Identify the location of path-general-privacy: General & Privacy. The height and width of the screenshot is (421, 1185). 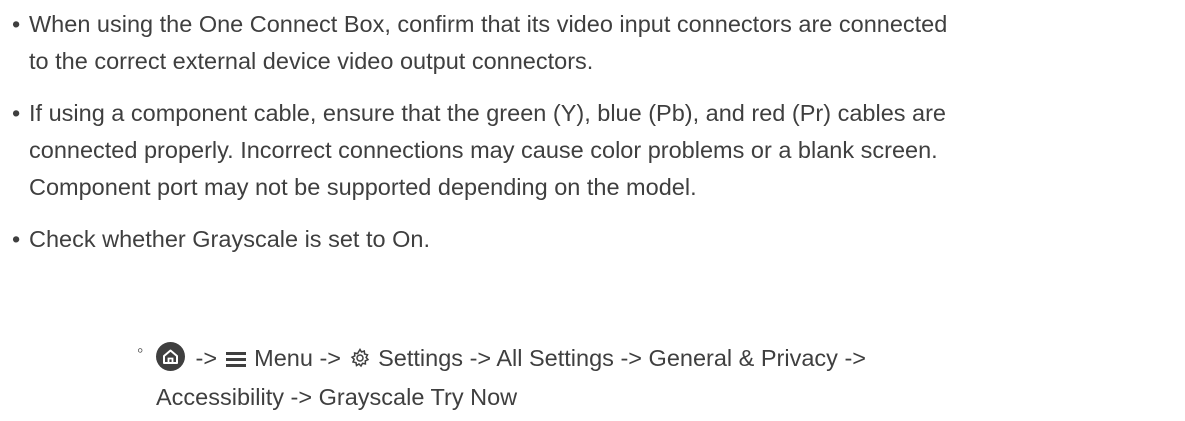
(743, 358).